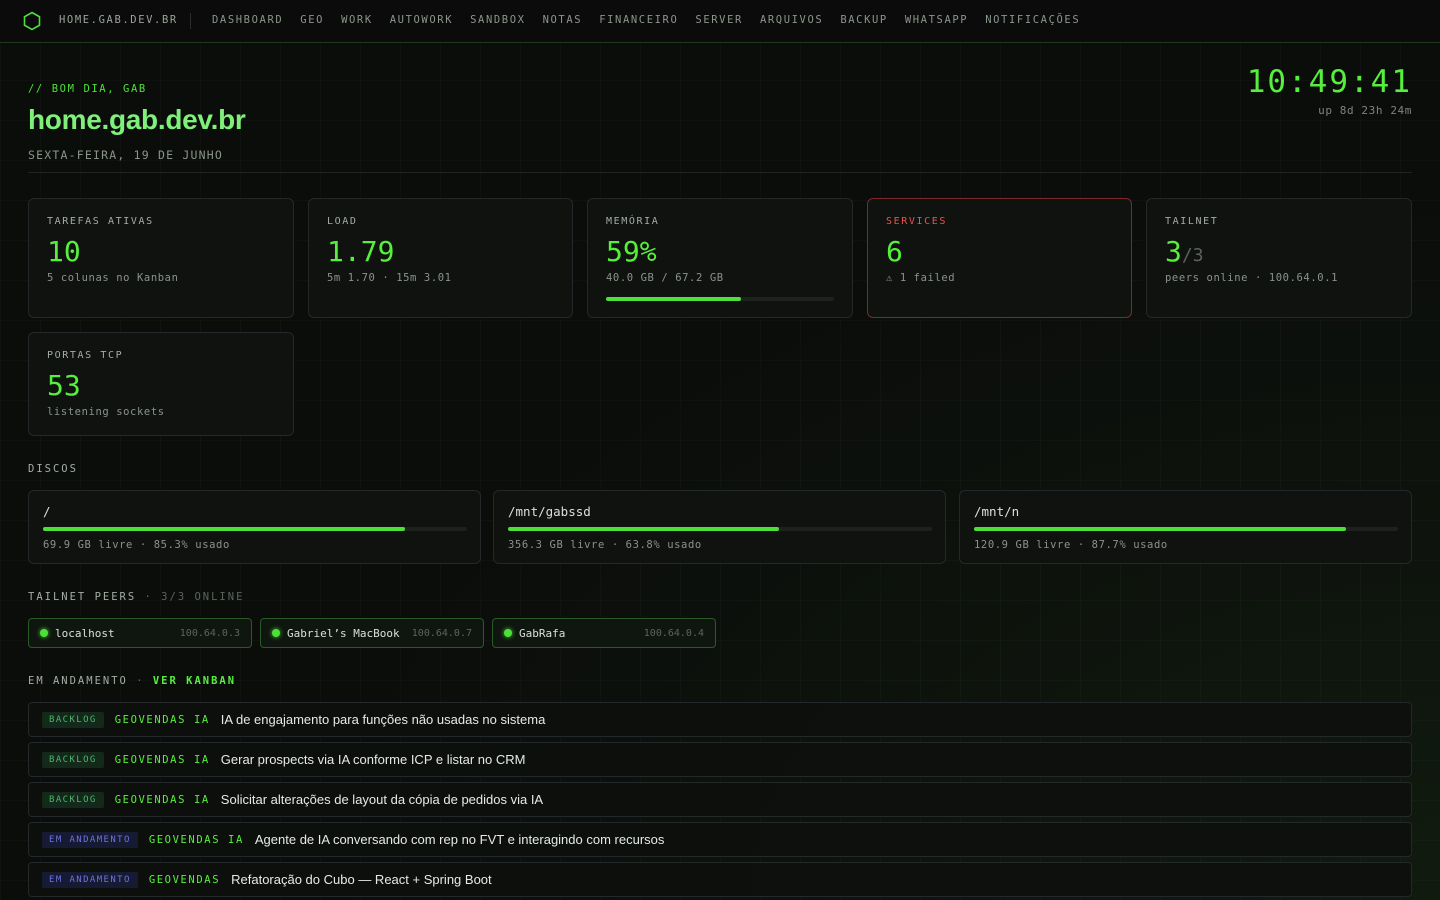 Image resolution: width=1440 pixels, height=900 pixels. Describe the element at coordinates (342, 221) in the screenshot. I see `stat-label: LOAD` at that location.